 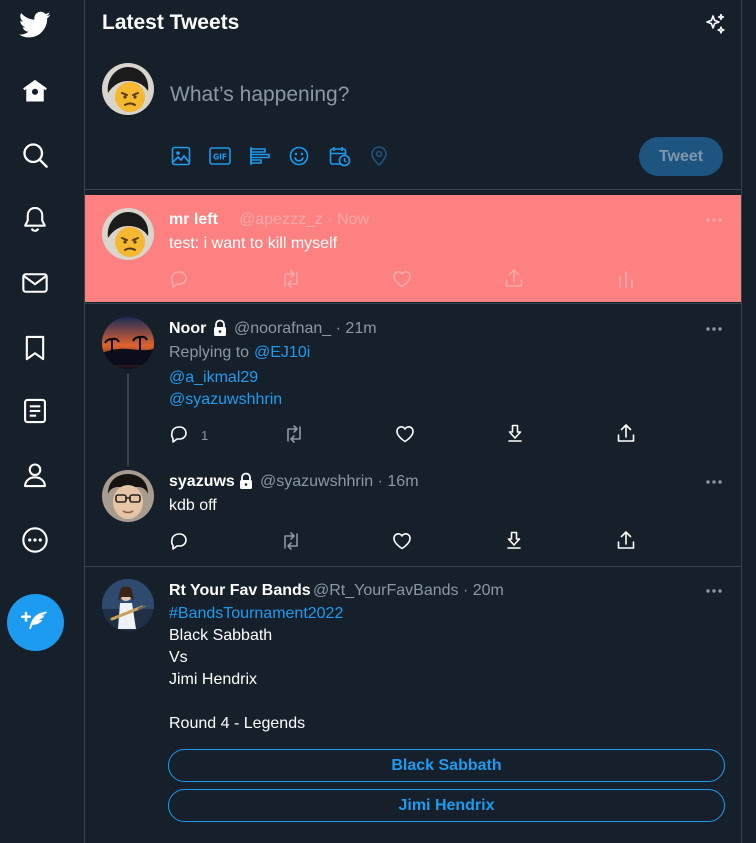 I want to click on tweet-author-name: mr left, so click(x=193, y=220).